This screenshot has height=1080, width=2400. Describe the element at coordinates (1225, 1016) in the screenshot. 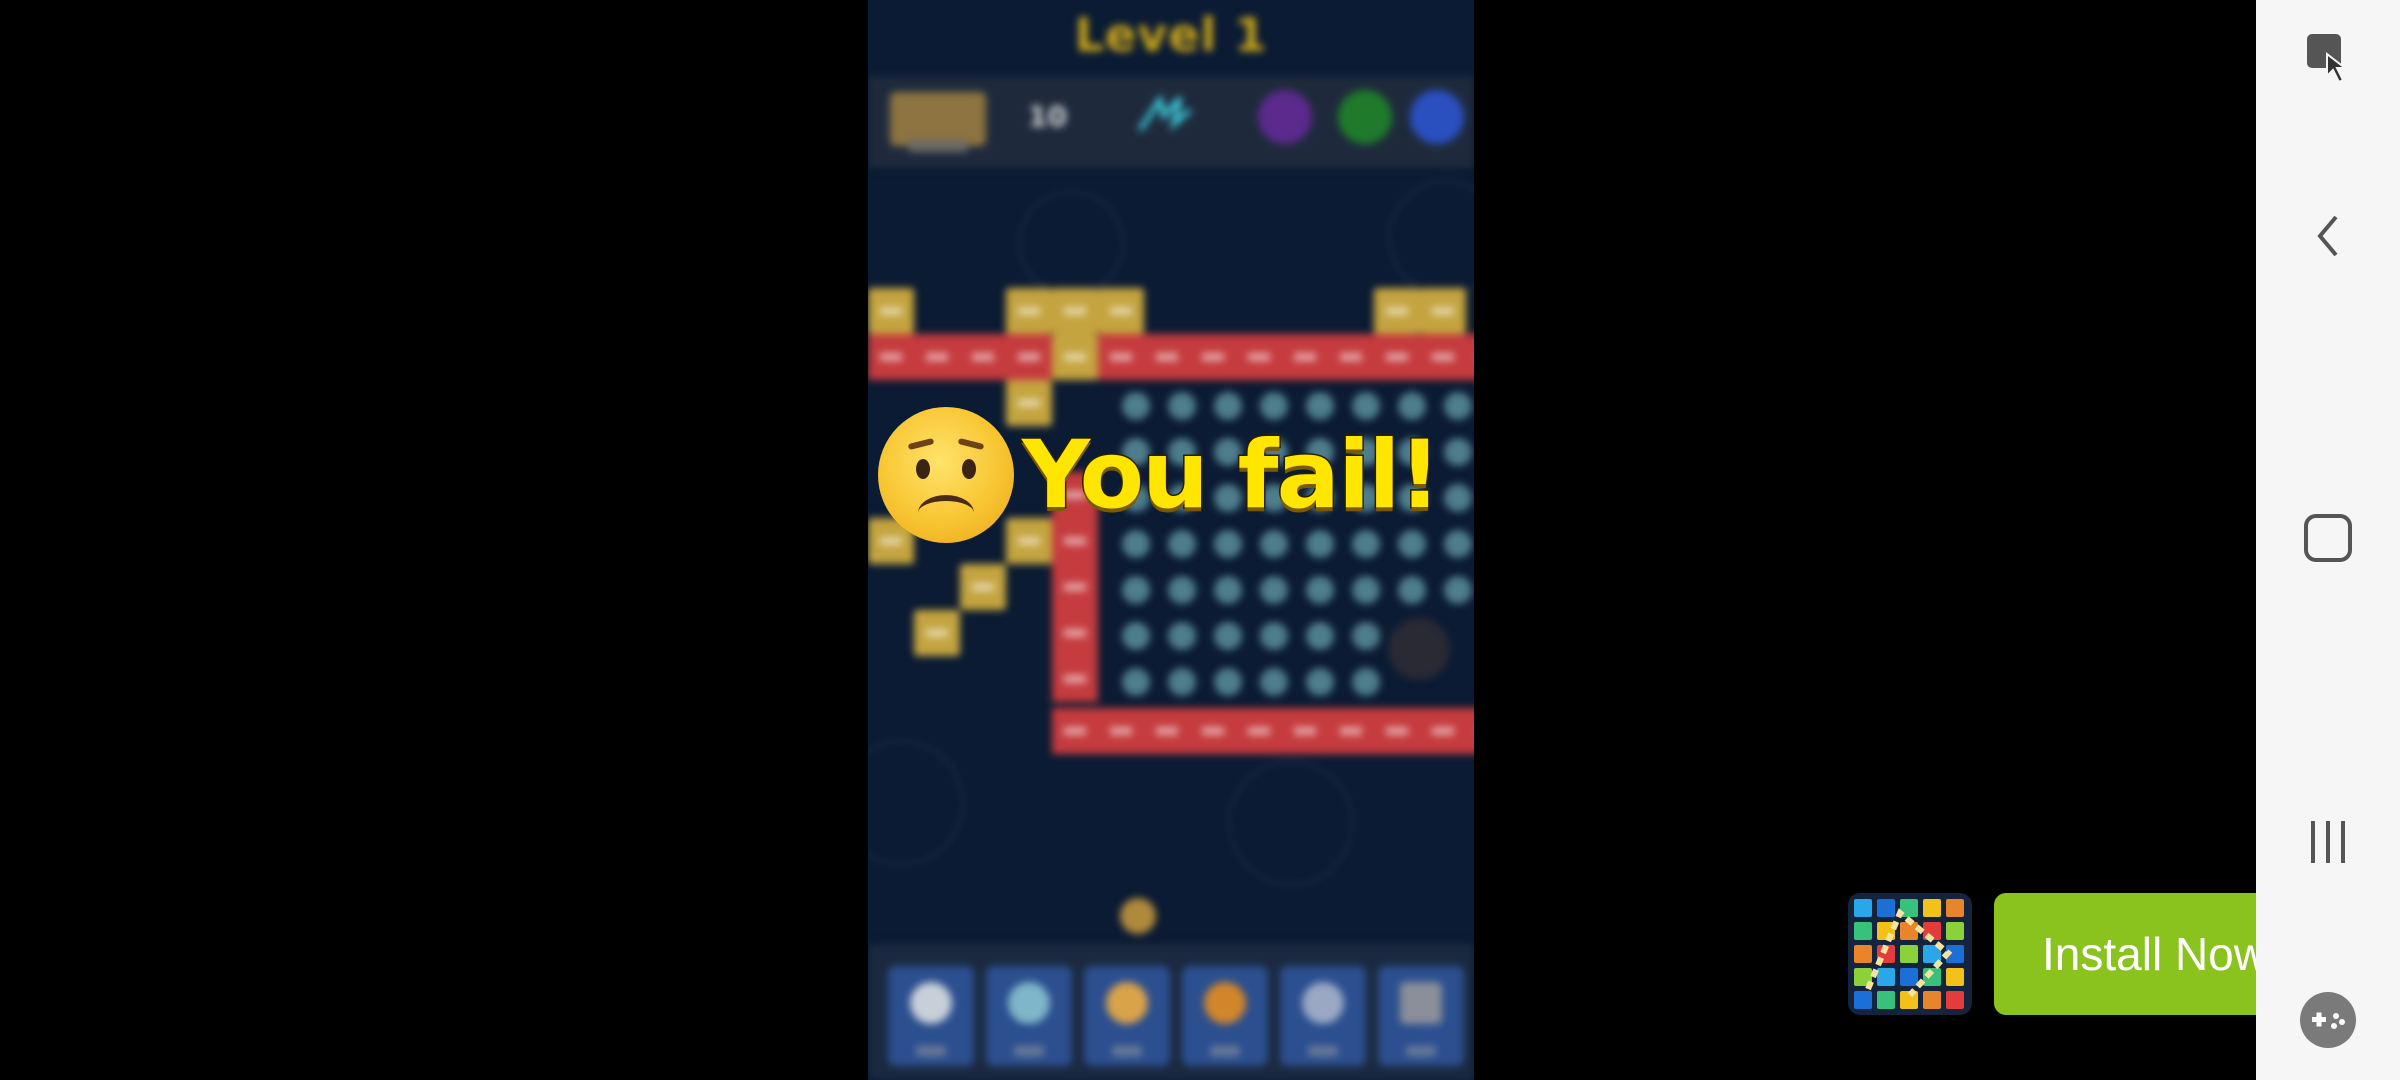

I see `bomb-powerup` at that location.